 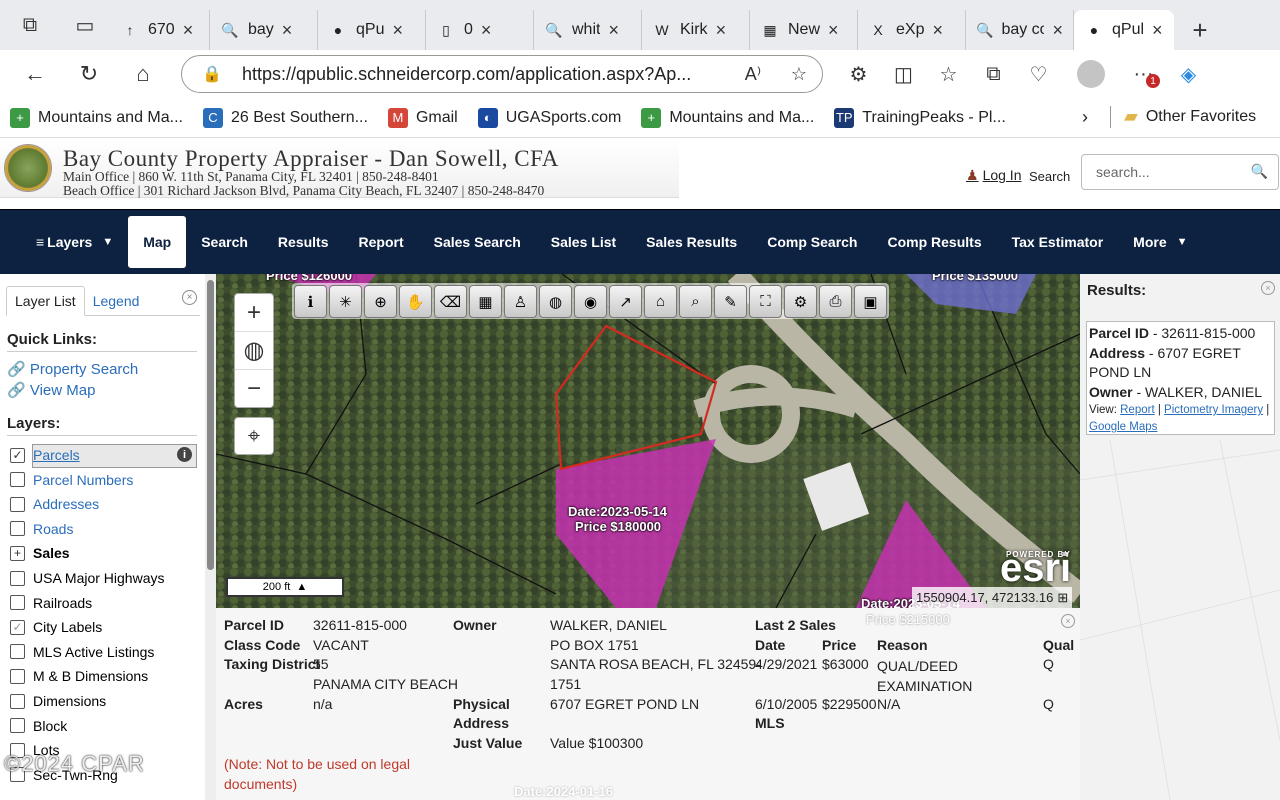 What do you see at coordinates (116, 301) in the screenshot?
I see `tab-legend: Legend` at bounding box center [116, 301].